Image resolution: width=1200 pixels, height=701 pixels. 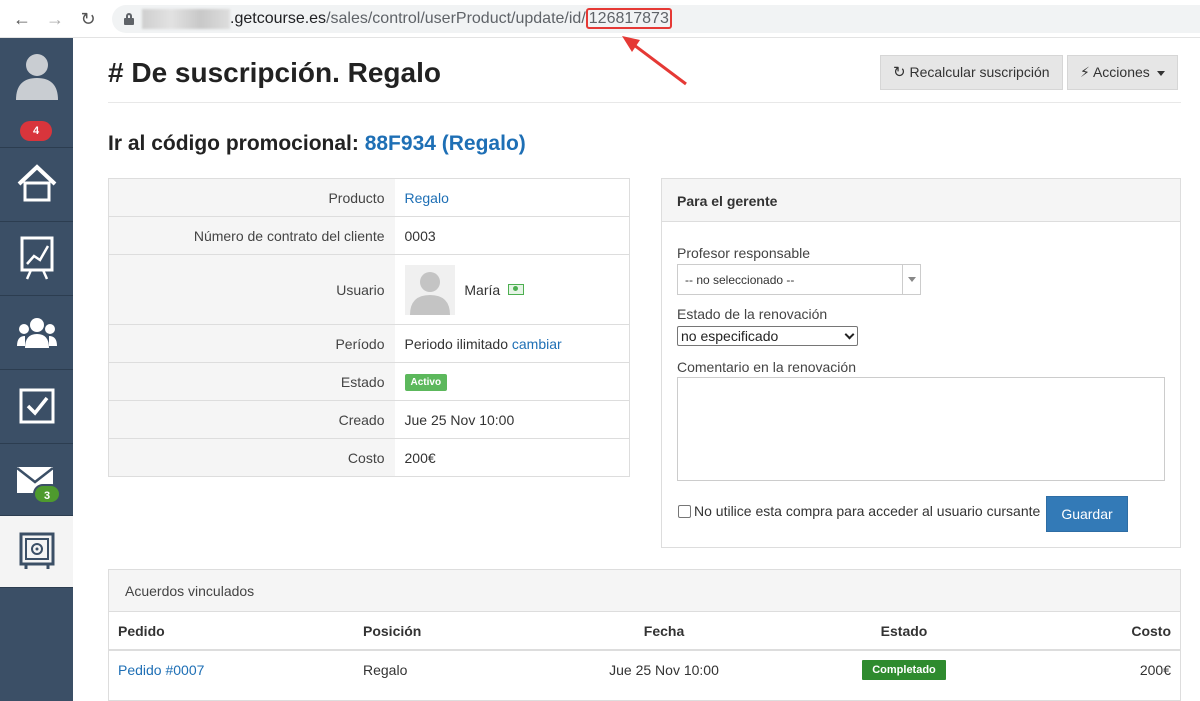 I want to click on teacher-label: Profesor responsable, so click(x=744, y=253).